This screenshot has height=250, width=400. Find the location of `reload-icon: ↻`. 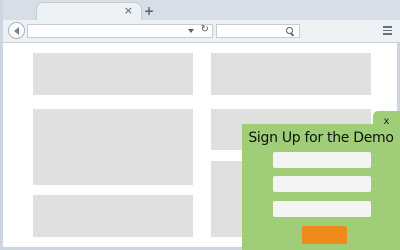

reload-icon: ↻ is located at coordinates (205, 30).